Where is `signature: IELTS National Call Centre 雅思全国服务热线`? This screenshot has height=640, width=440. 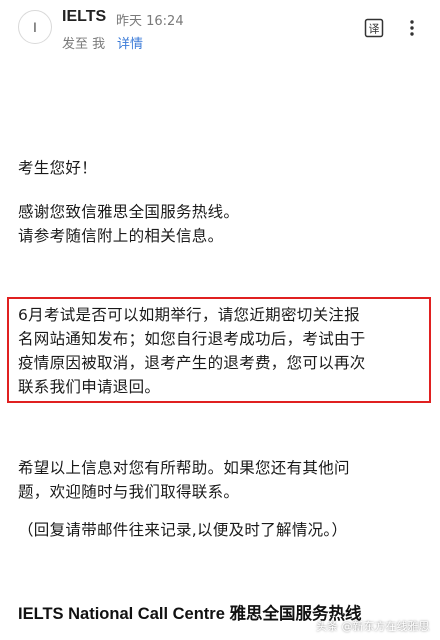 signature: IELTS National Call Centre 雅思全国服务热线 is located at coordinates (190, 614).